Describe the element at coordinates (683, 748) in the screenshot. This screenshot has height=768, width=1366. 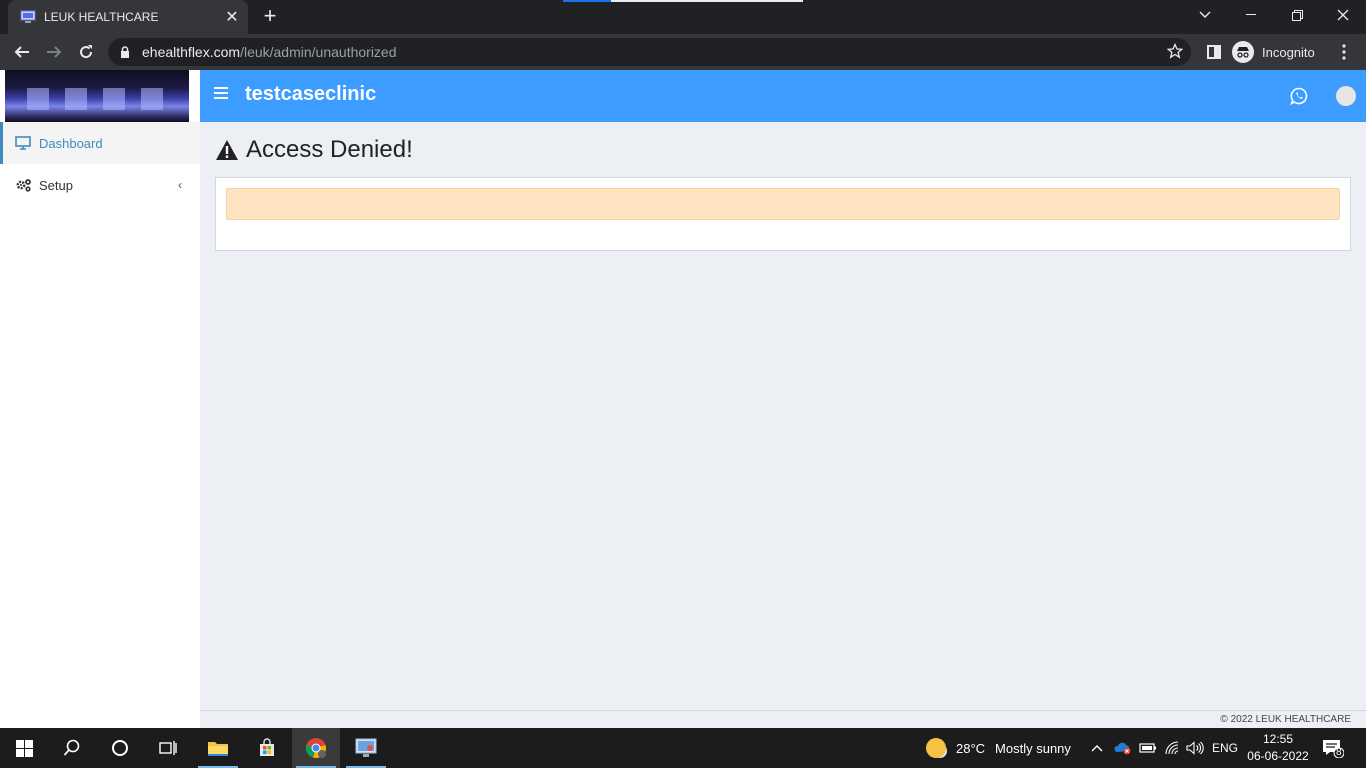
I see `windows-taskbar: 28°C Mostly sunny ENG 12:55 06-06-2022 8` at that location.